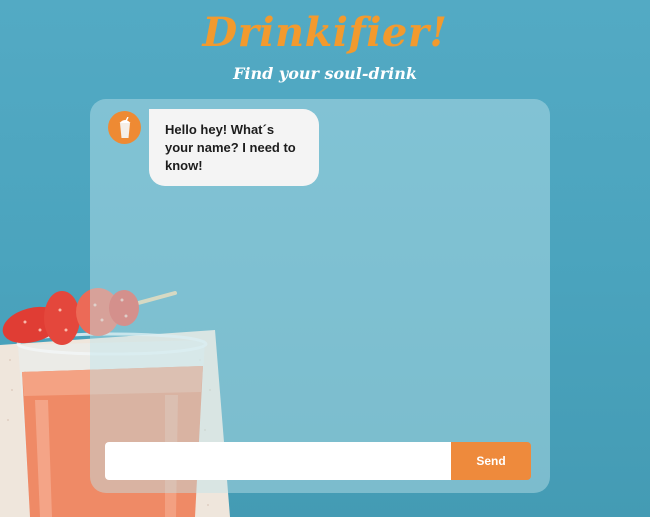 Image resolution: width=650 pixels, height=517 pixels. I want to click on send-button: Send, so click(491, 461).